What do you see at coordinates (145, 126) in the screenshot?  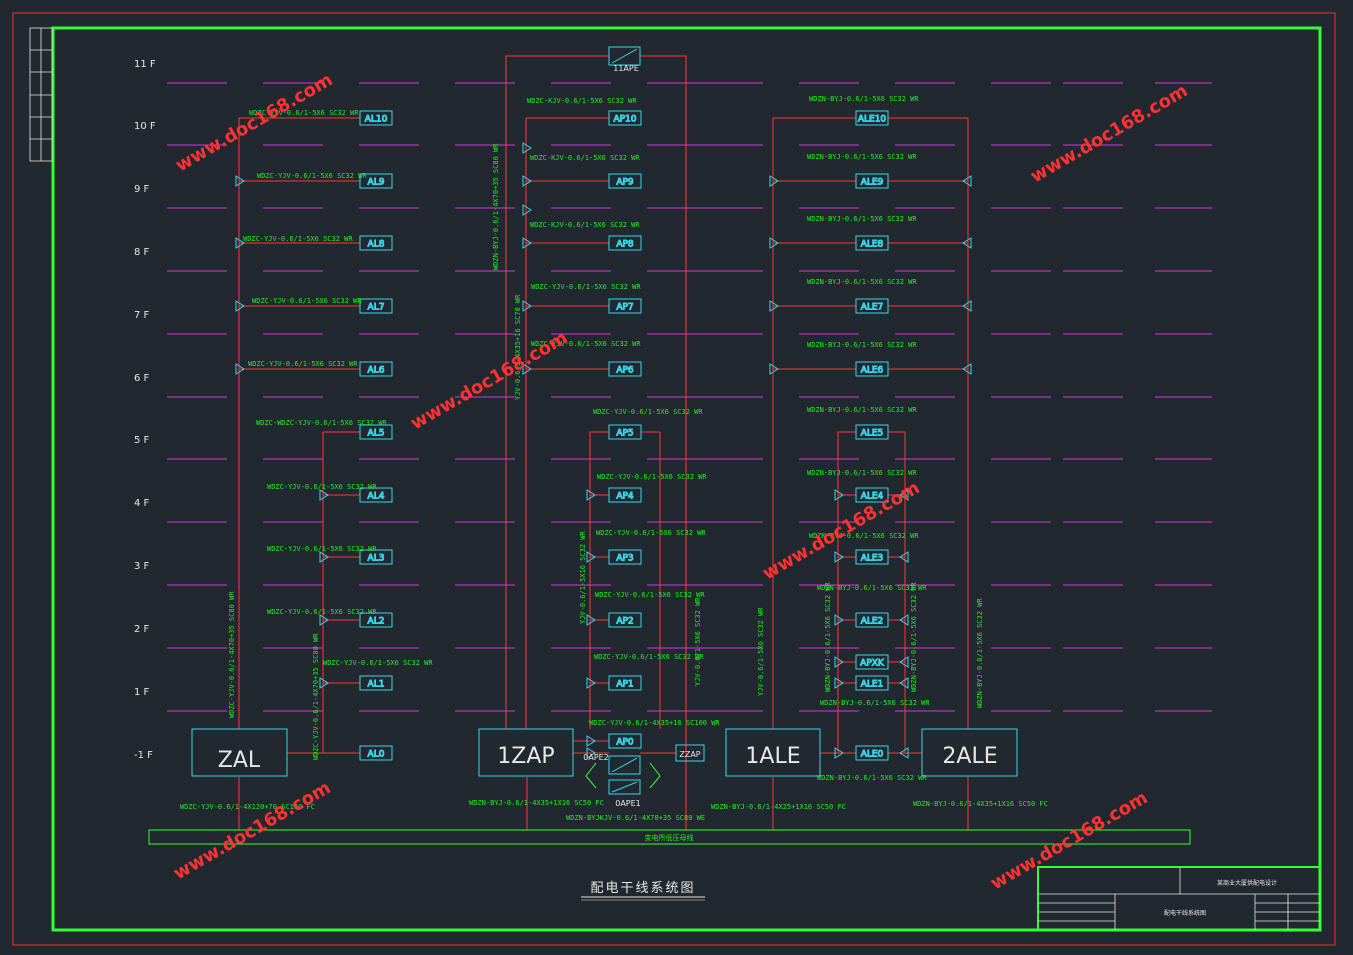 I see `floor-label: 10 F` at bounding box center [145, 126].